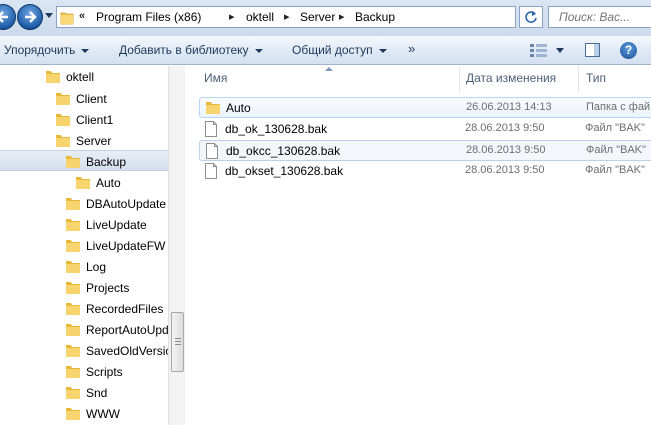  Describe the element at coordinates (260, 17) in the screenshot. I see `breadcrumb-oktell: oktell` at that location.